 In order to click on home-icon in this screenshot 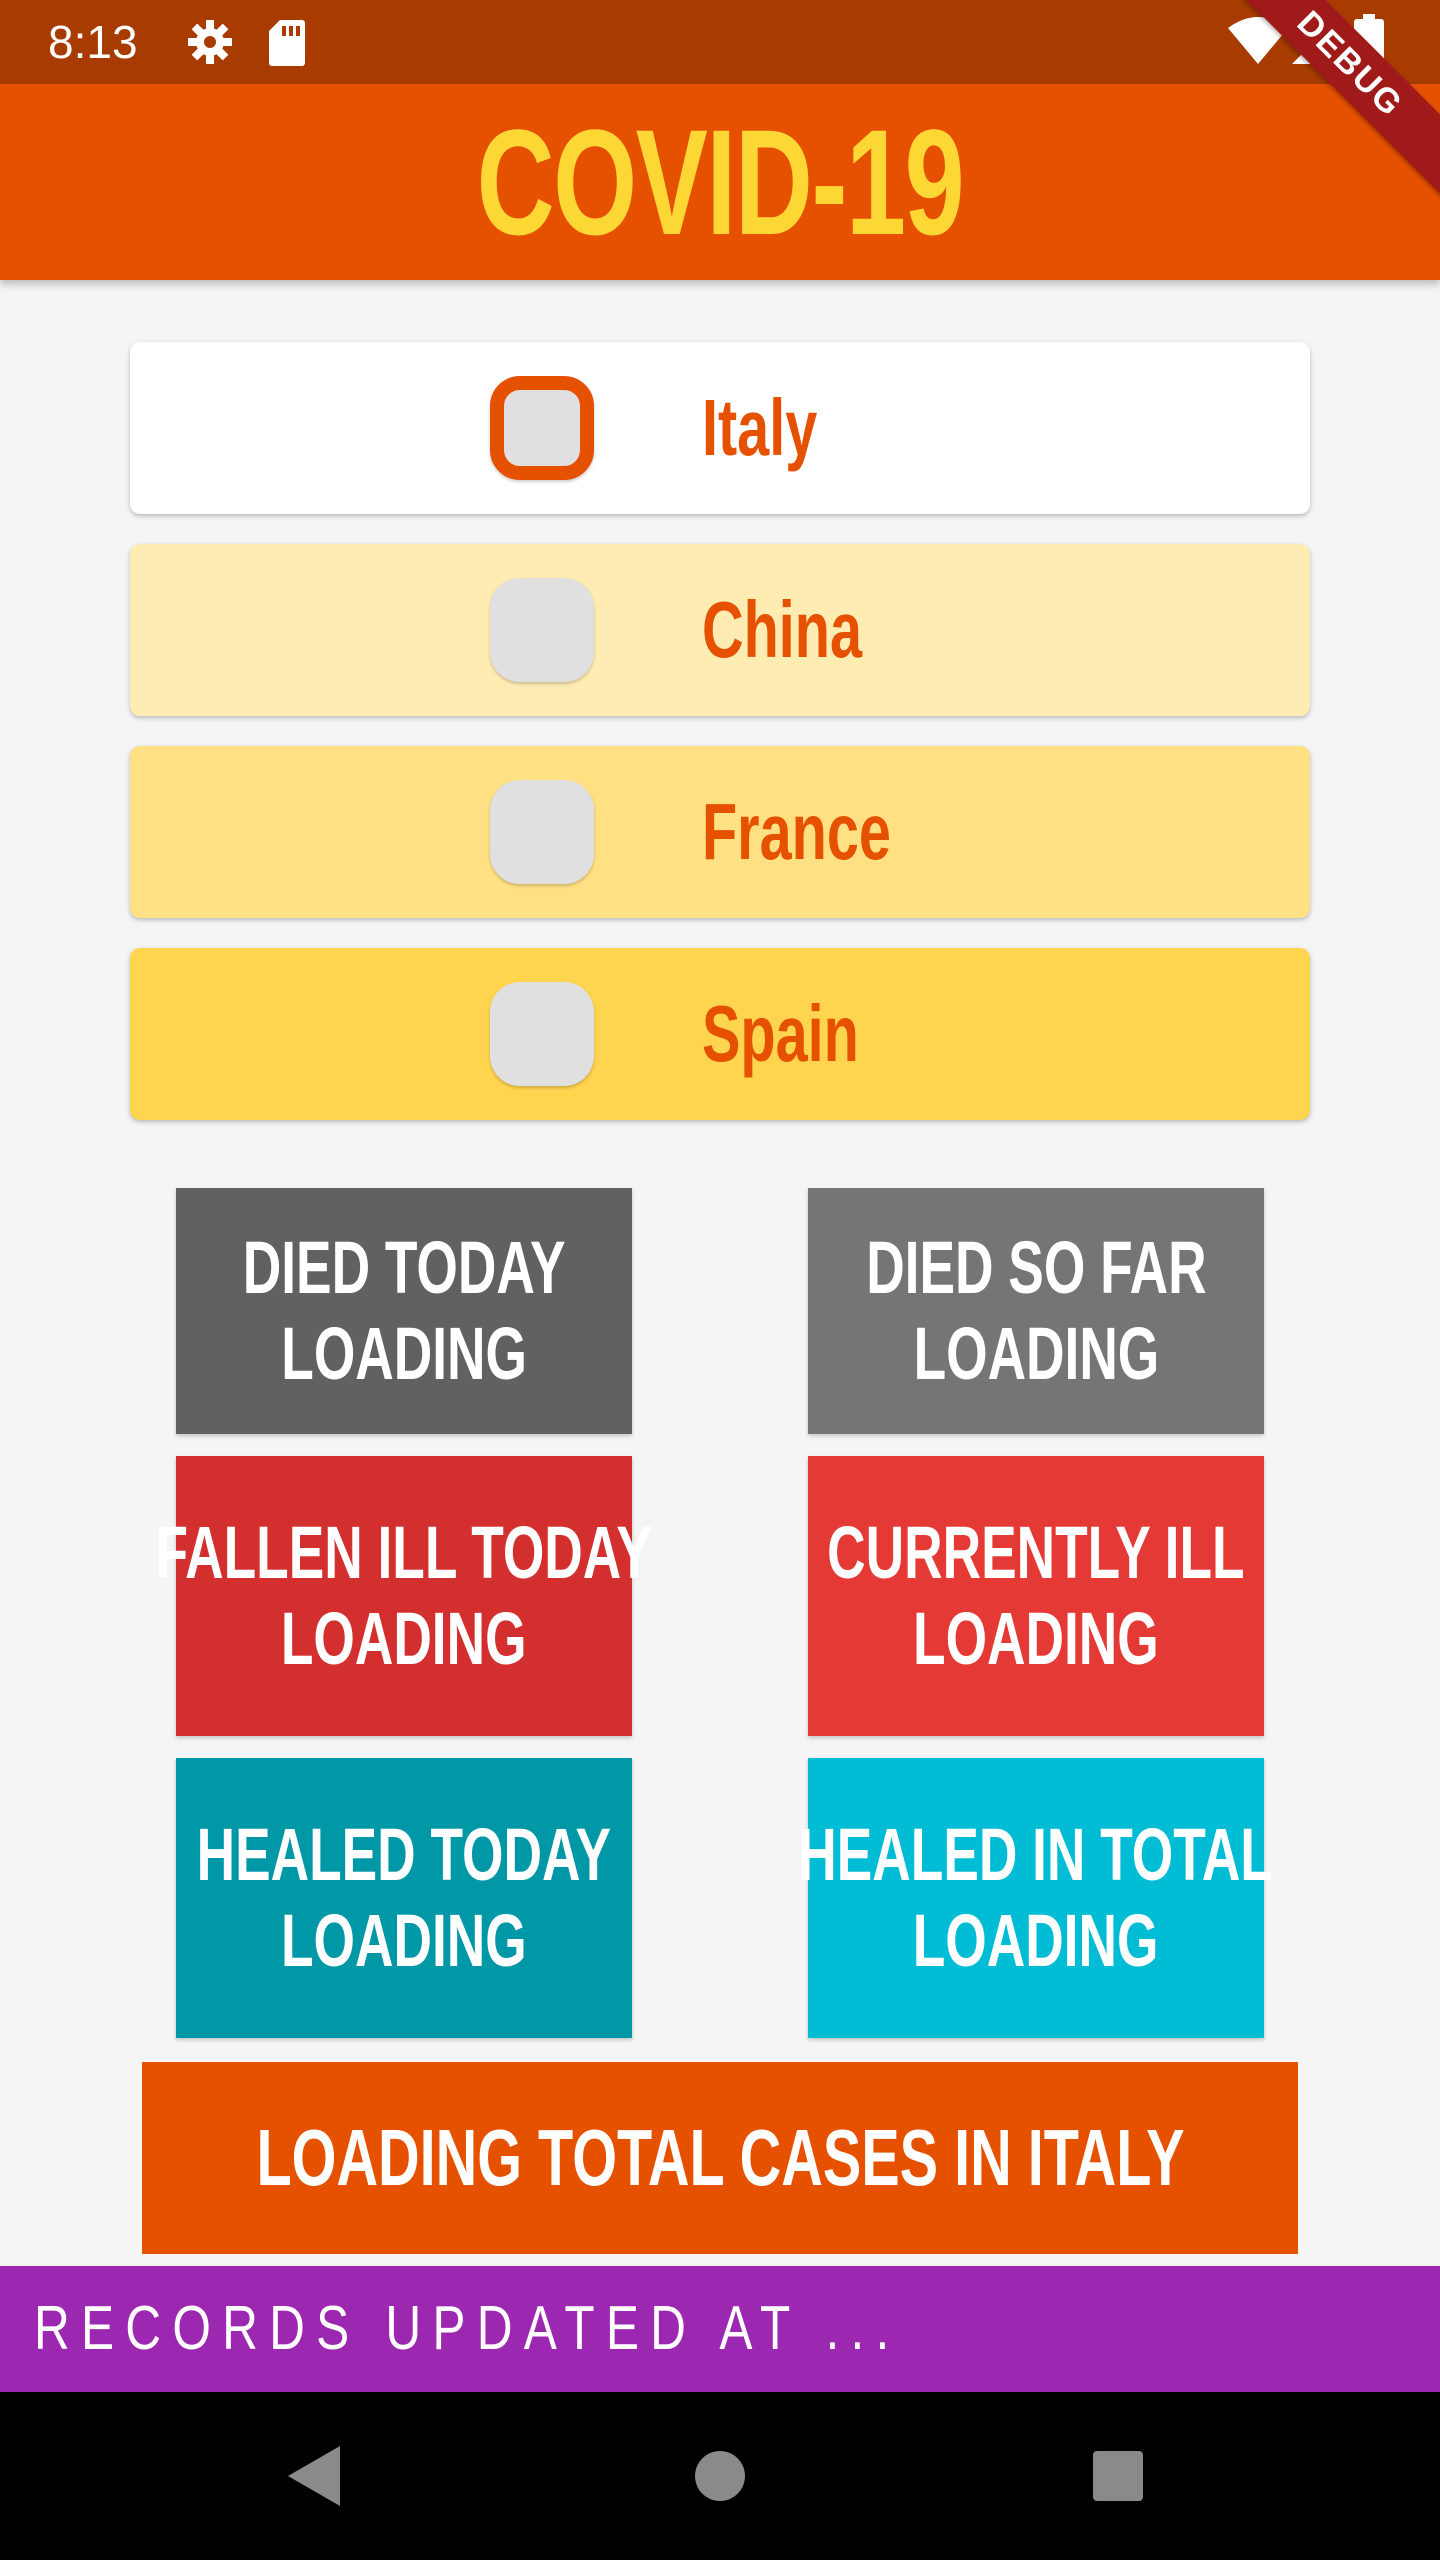, I will do `click(720, 2476)`.